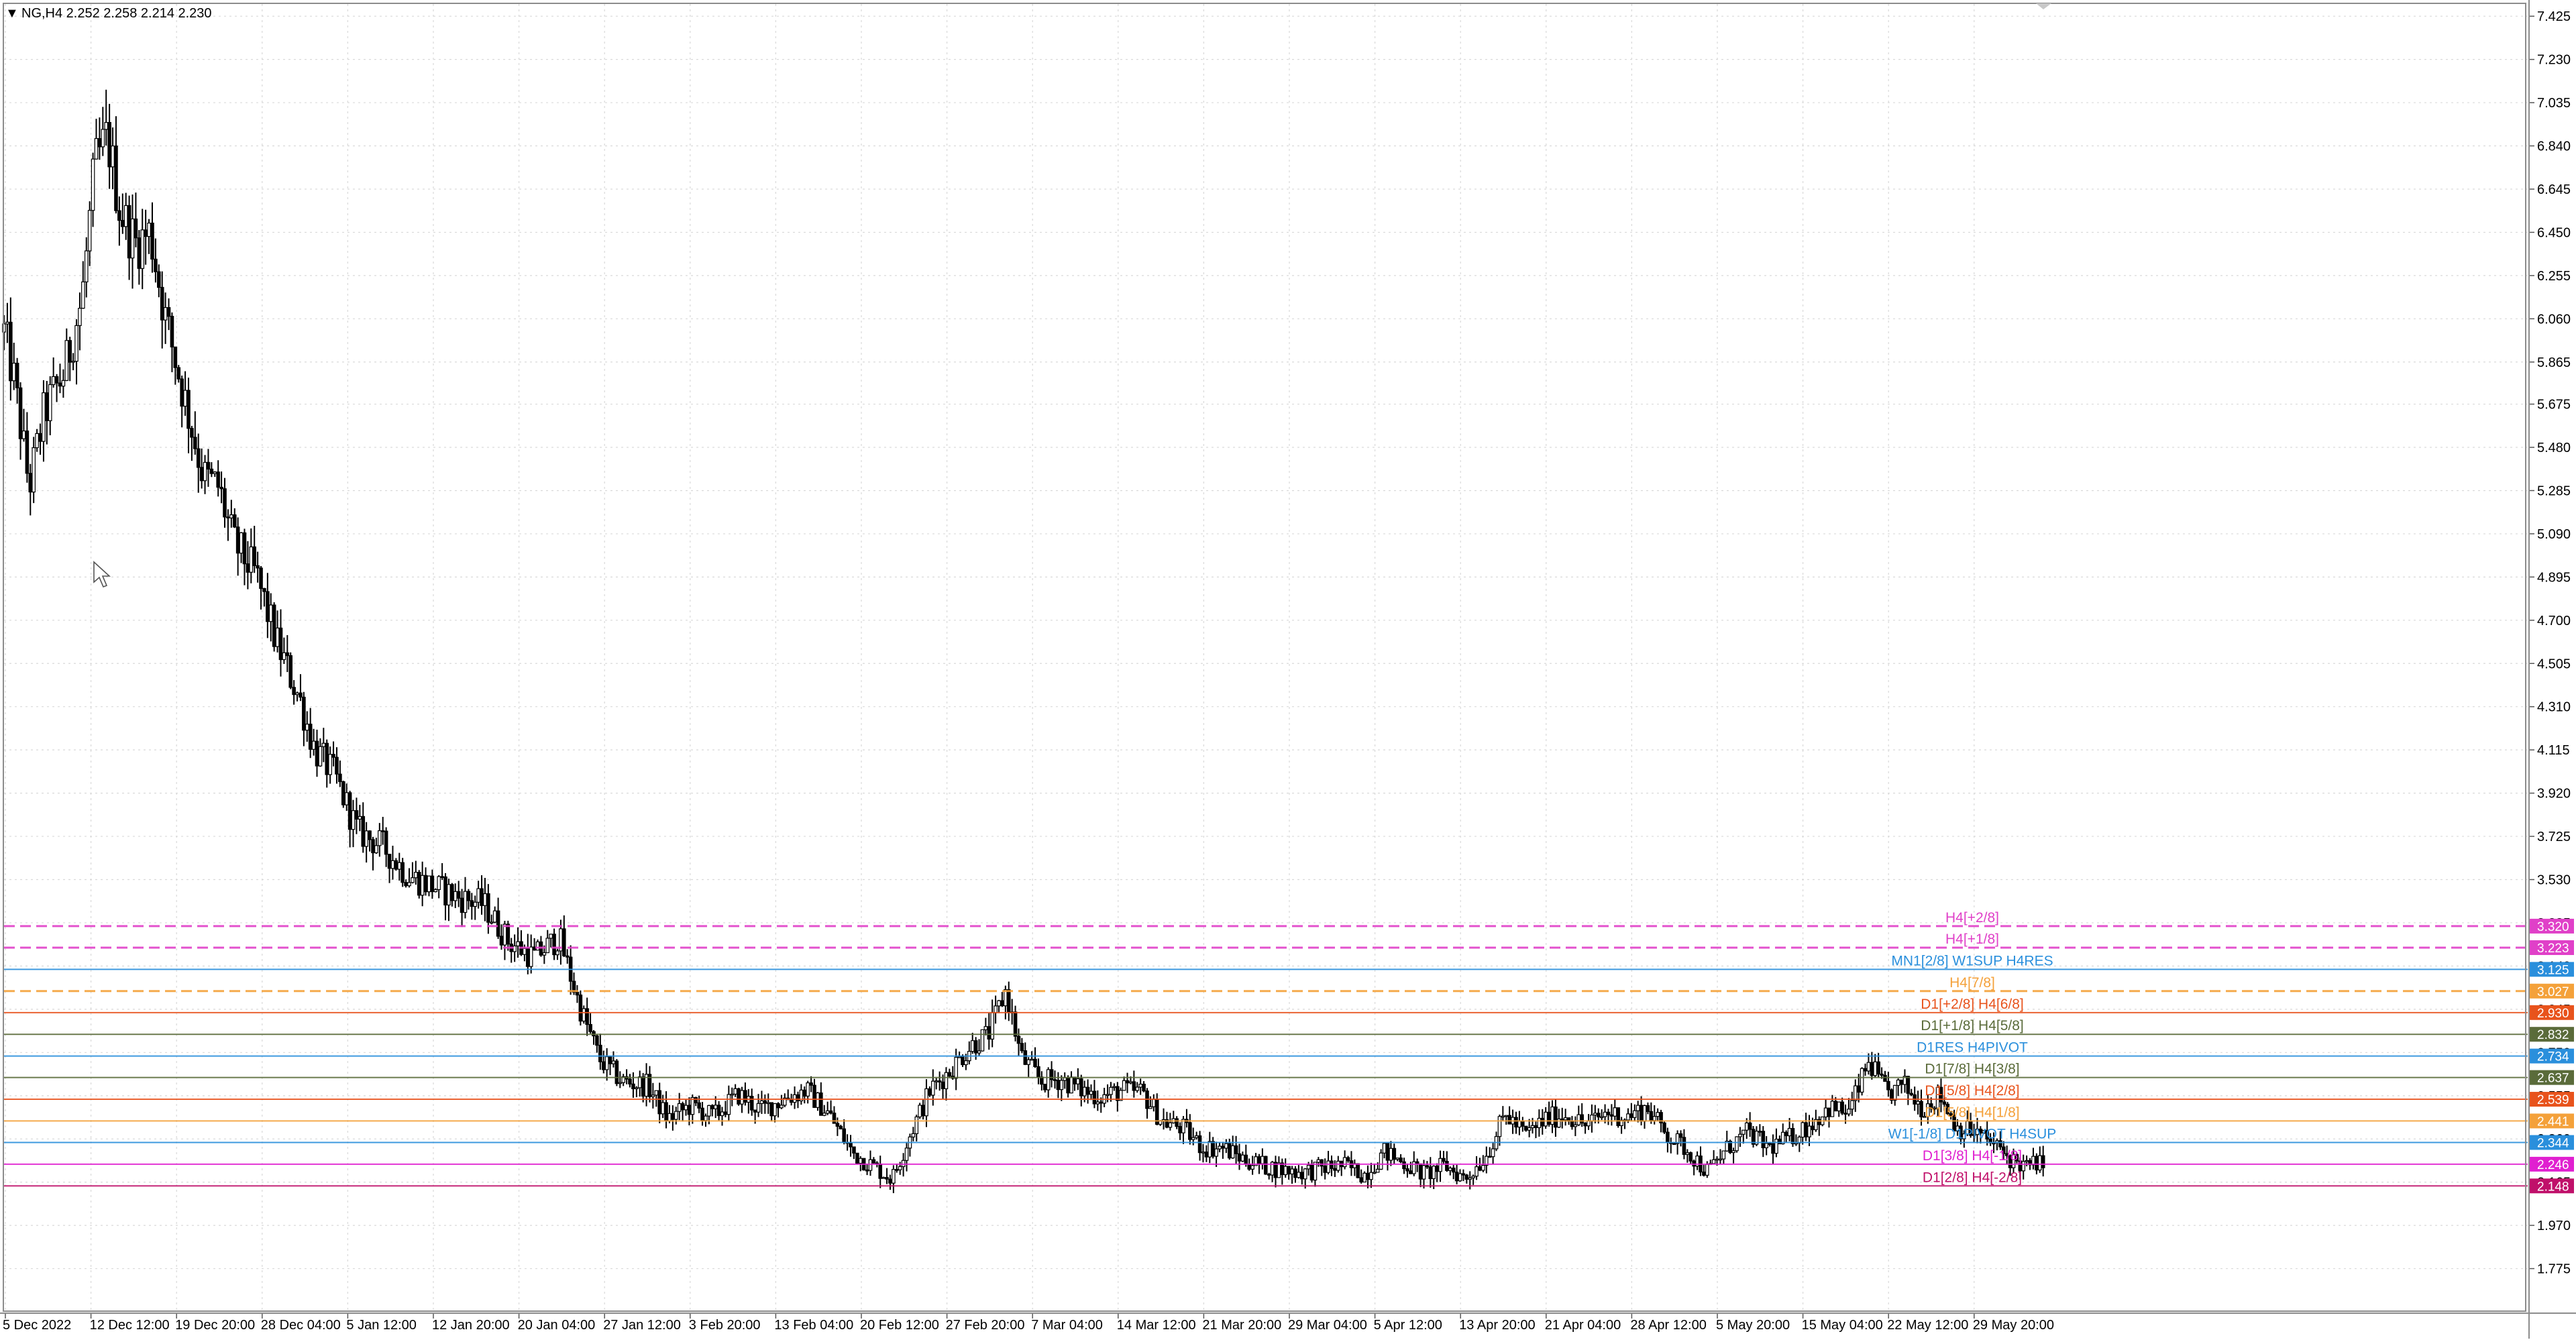 The height and width of the screenshot is (1342, 2576). I want to click on price-tick-label: 5.480, so click(2554, 448).